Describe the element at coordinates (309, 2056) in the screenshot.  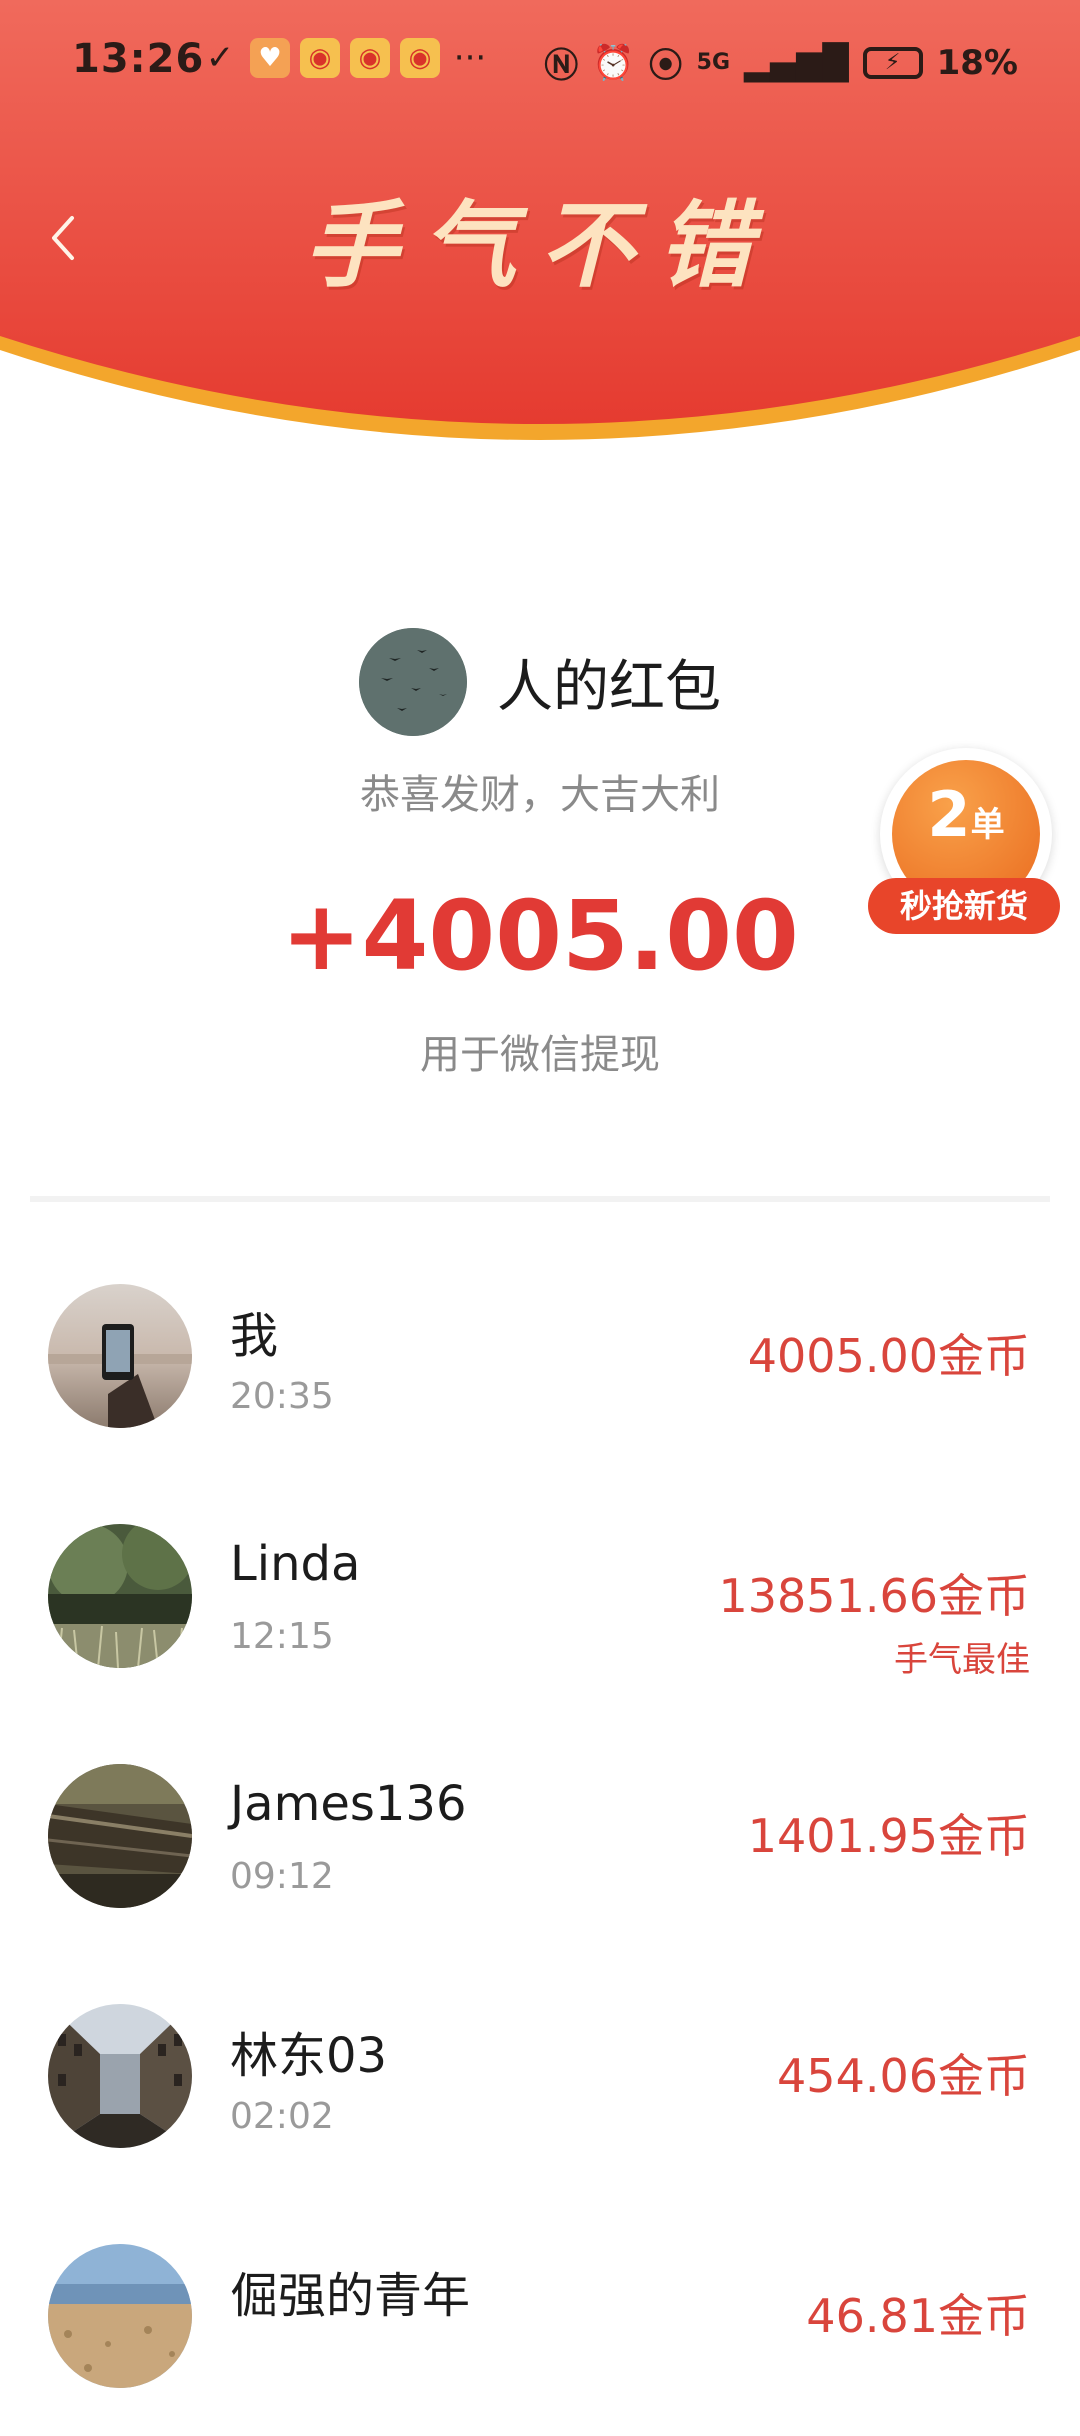
I see `member-name: 林东03` at that location.